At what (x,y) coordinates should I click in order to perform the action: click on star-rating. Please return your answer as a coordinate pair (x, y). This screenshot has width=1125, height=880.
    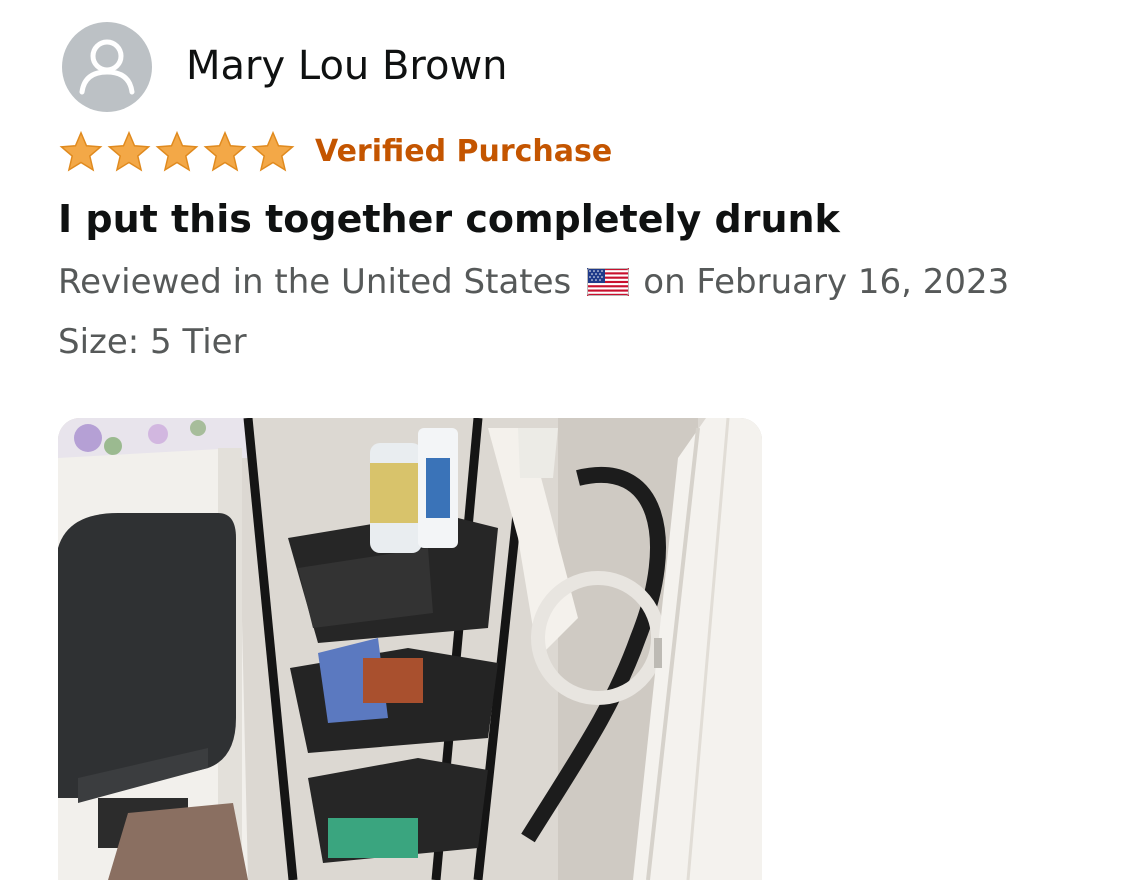
    Looking at the image, I should click on (177, 152).